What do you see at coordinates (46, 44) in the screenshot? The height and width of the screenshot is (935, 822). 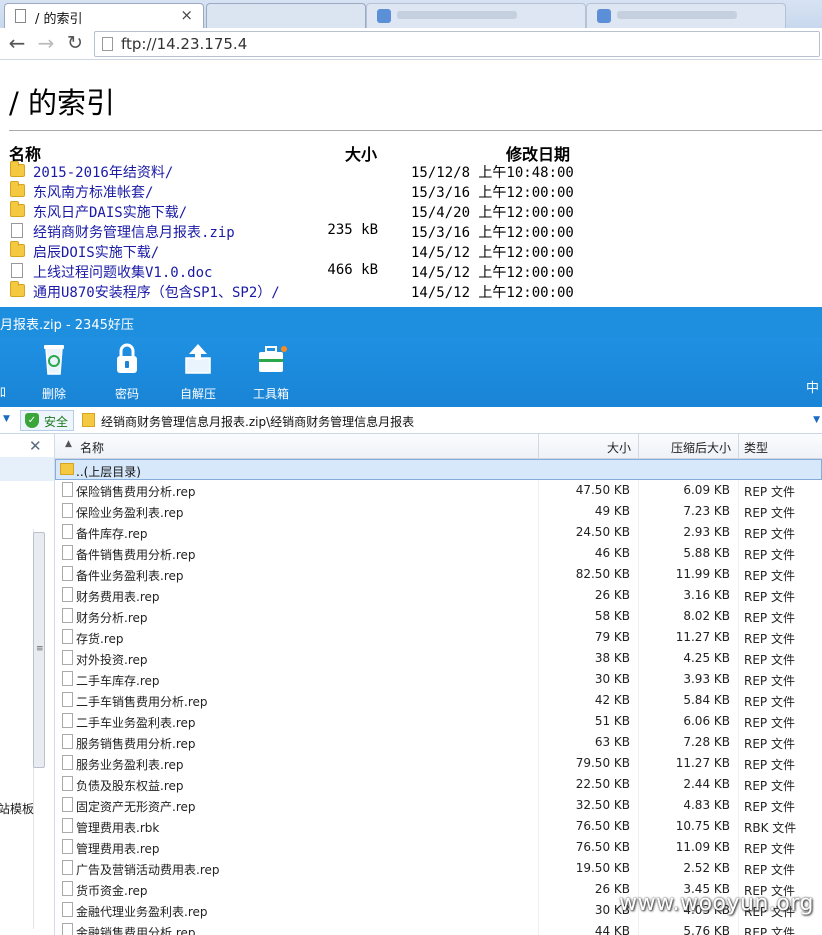 I see `forward-arrow-icon: →` at bounding box center [46, 44].